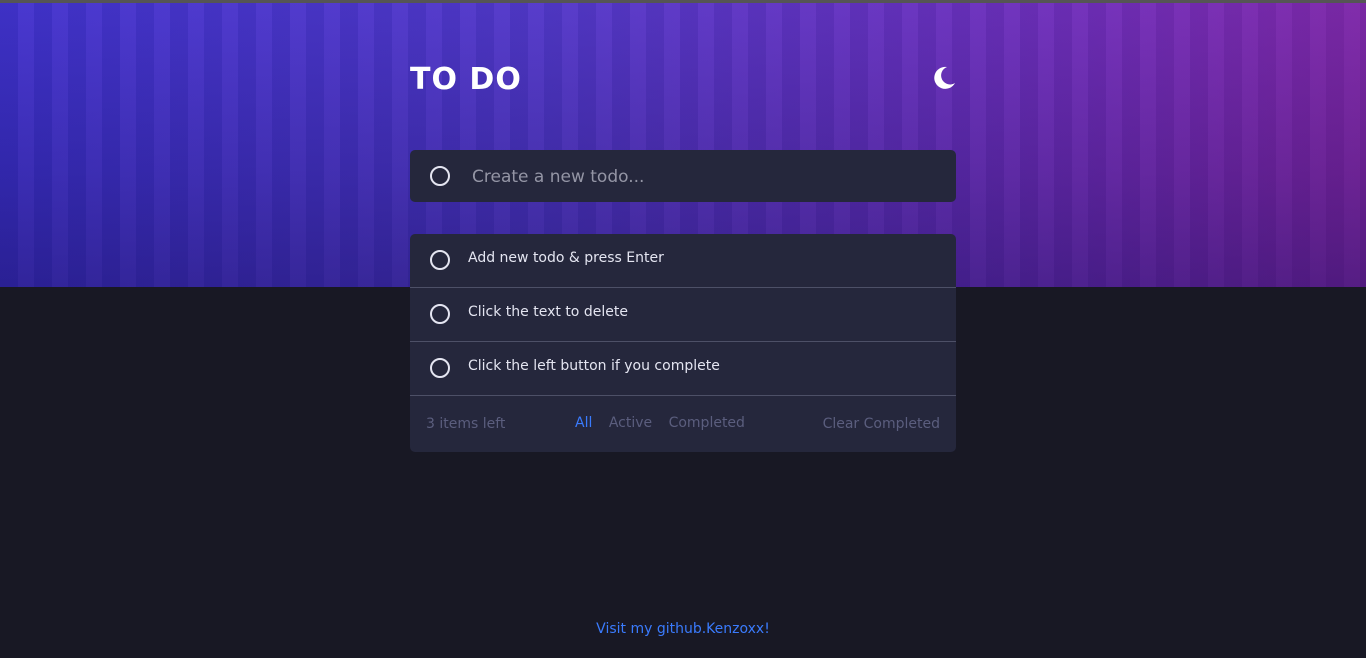 The image size is (1366, 658). What do you see at coordinates (630, 423) in the screenshot?
I see `filter-active: Active` at bounding box center [630, 423].